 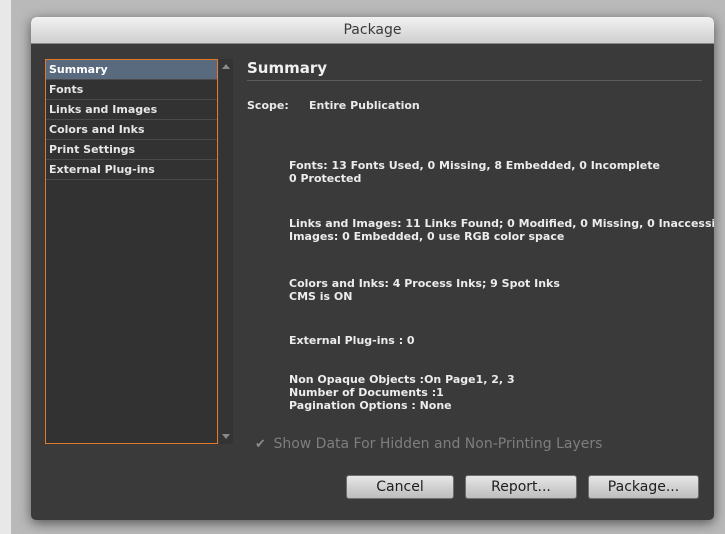 I want to click on section-item-external-plug-ins: External Plug-ins, so click(x=131, y=170).